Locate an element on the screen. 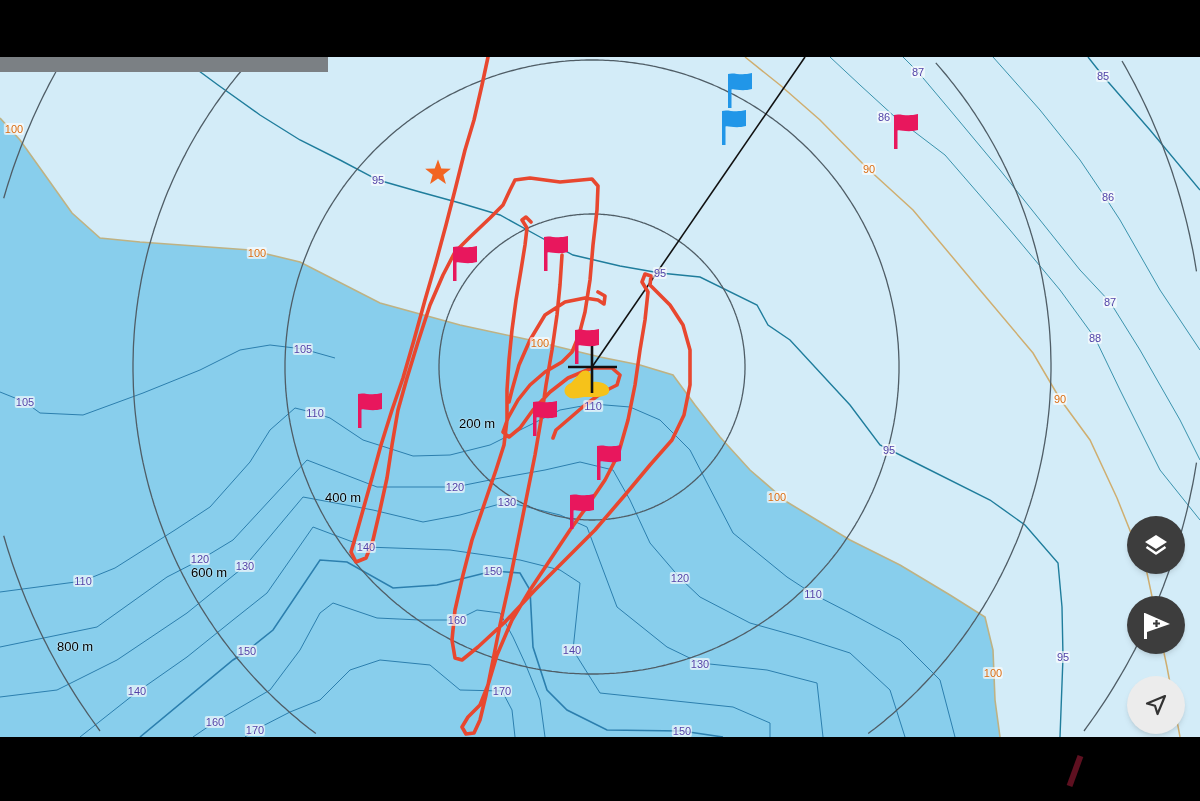  layers-icon is located at coordinates (1156, 545).